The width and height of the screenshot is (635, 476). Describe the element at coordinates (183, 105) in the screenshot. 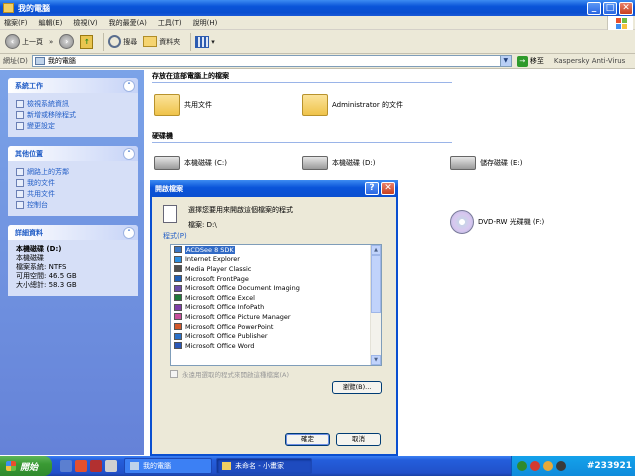

I see `shared-documents-folder: 共用文件` at that location.